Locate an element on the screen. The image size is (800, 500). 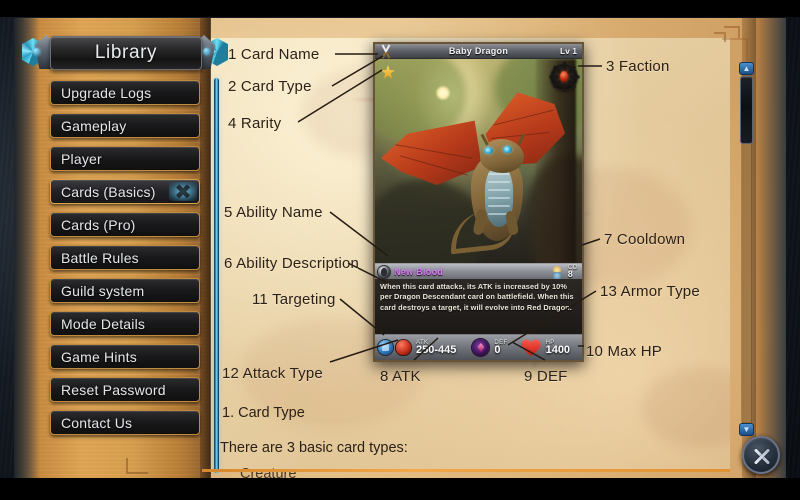
cooldown-block: CD 8 is located at coordinates (573, 271).